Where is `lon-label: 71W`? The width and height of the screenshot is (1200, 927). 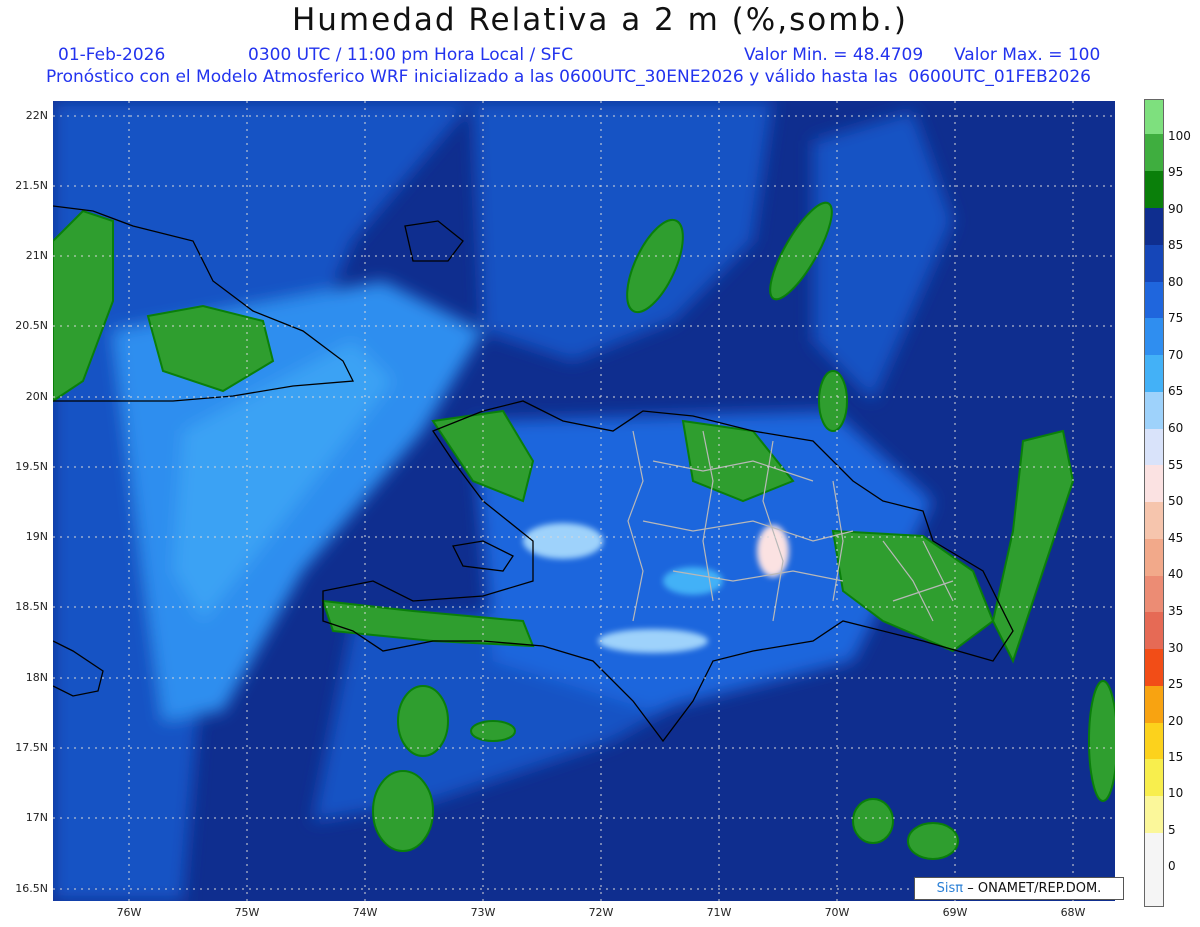 lon-label: 71W is located at coordinates (719, 912).